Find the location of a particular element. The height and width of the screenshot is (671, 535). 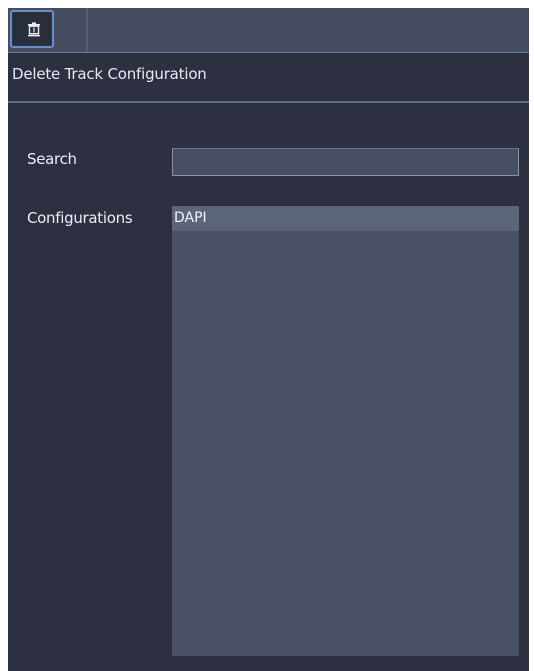

toolbar-divider is located at coordinates (87, 30).